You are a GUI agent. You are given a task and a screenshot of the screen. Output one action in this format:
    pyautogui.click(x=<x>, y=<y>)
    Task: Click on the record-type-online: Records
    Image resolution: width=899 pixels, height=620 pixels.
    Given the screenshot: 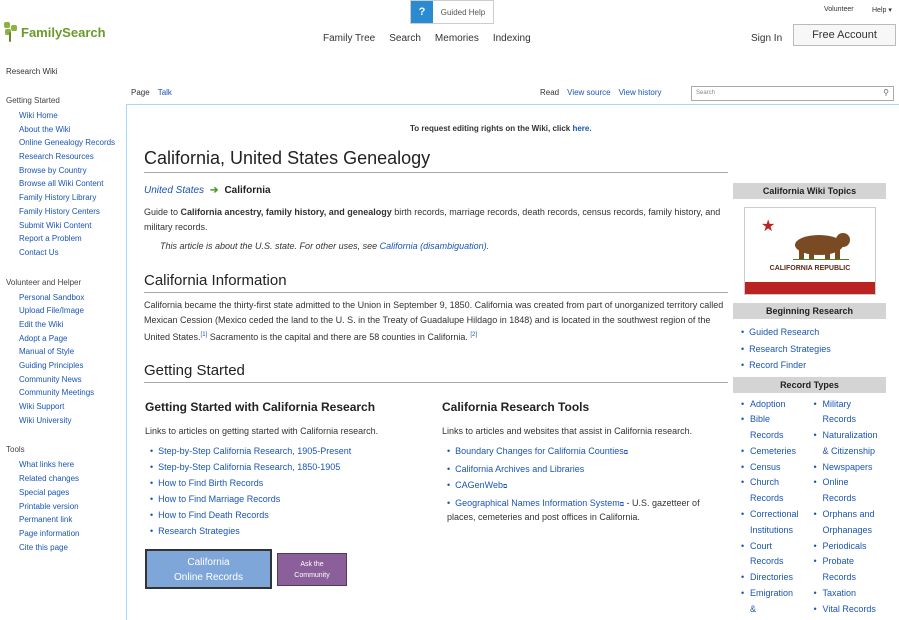 What is the action you would take?
    pyautogui.click(x=840, y=499)
    